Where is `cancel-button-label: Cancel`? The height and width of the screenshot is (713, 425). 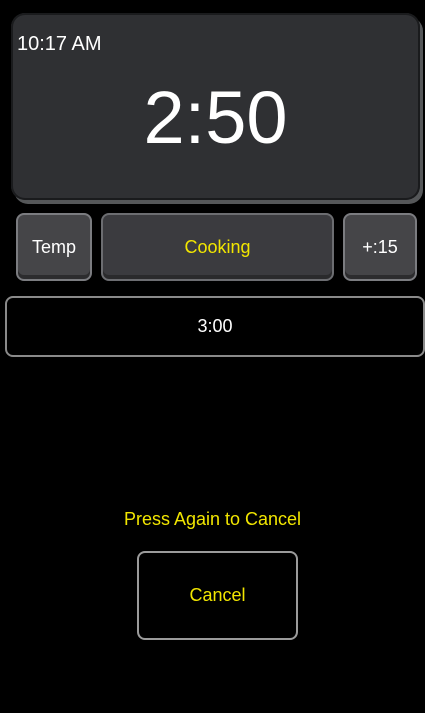
cancel-button-label: Cancel is located at coordinates (217, 595).